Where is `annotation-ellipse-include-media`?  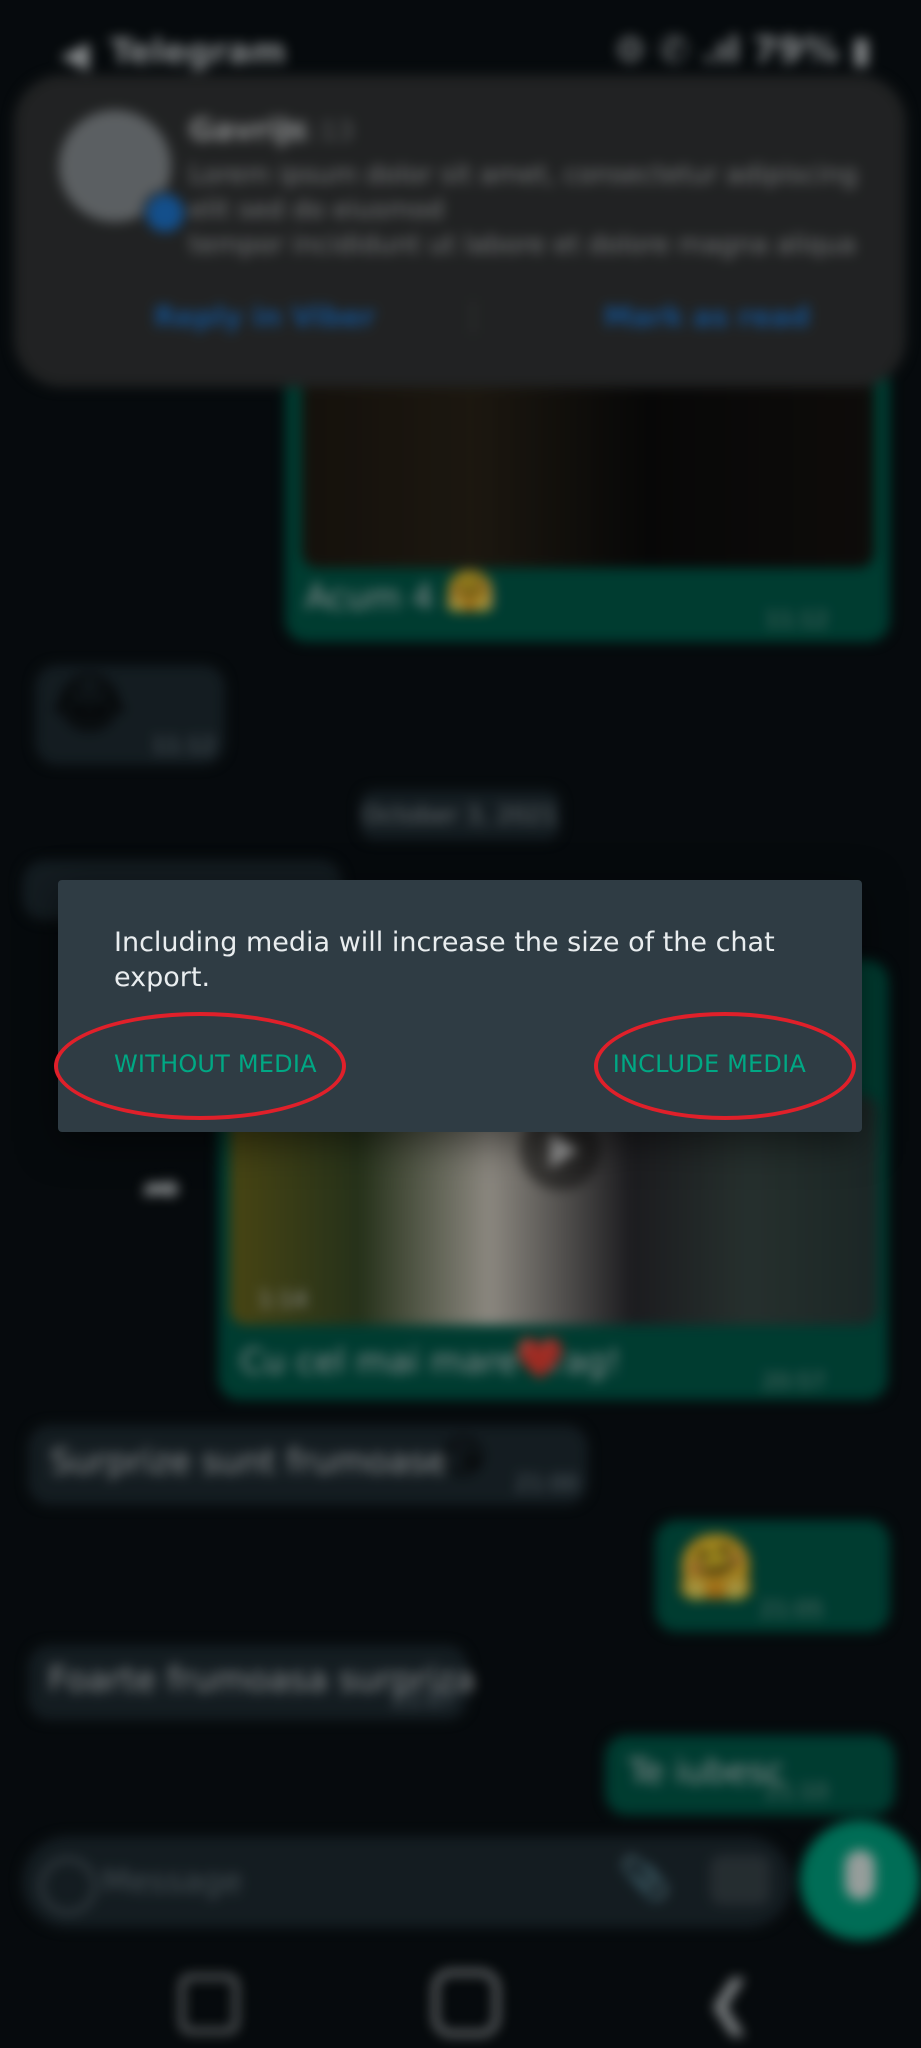
annotation-ellipse-include-media is located at coordinates (725, 1066).